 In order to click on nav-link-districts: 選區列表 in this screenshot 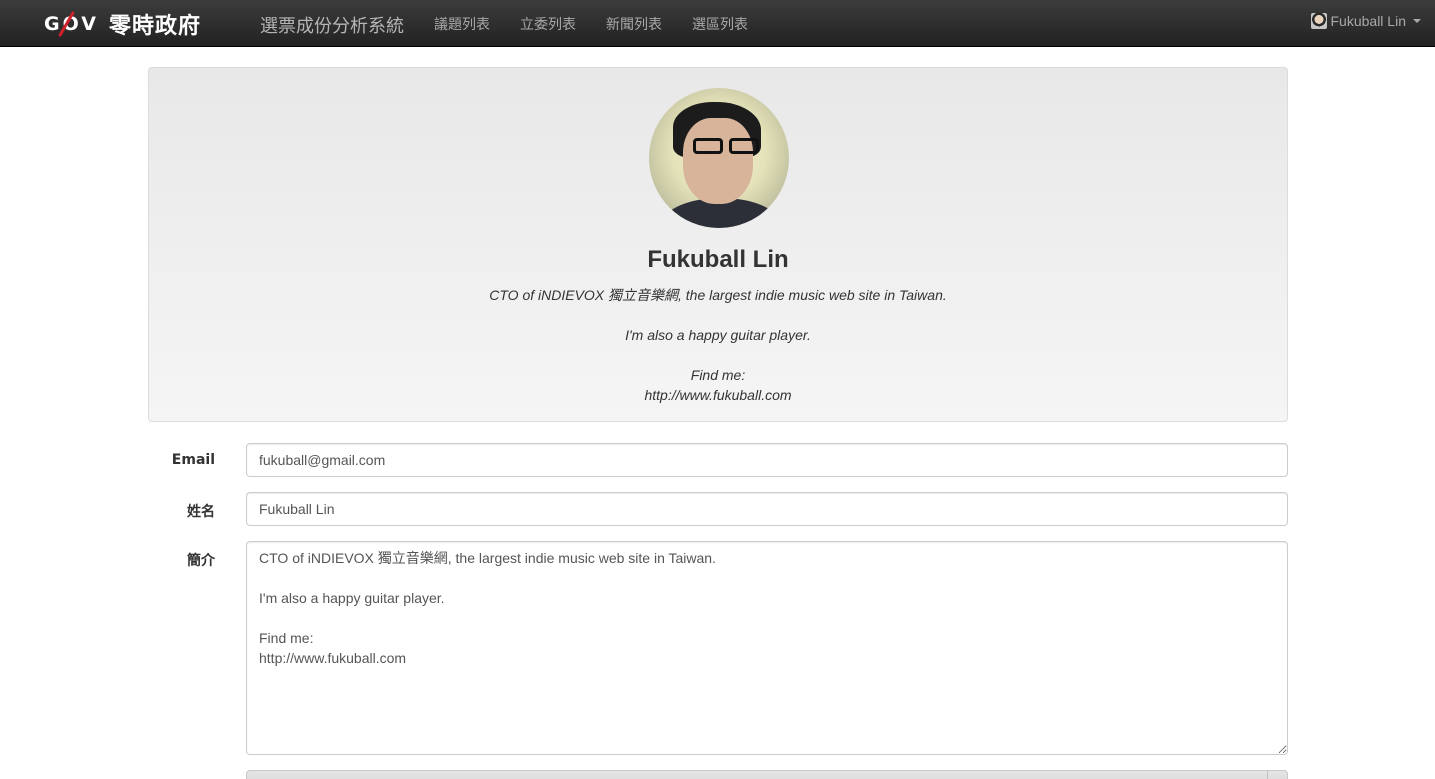, I will do `click(720, 24)`.